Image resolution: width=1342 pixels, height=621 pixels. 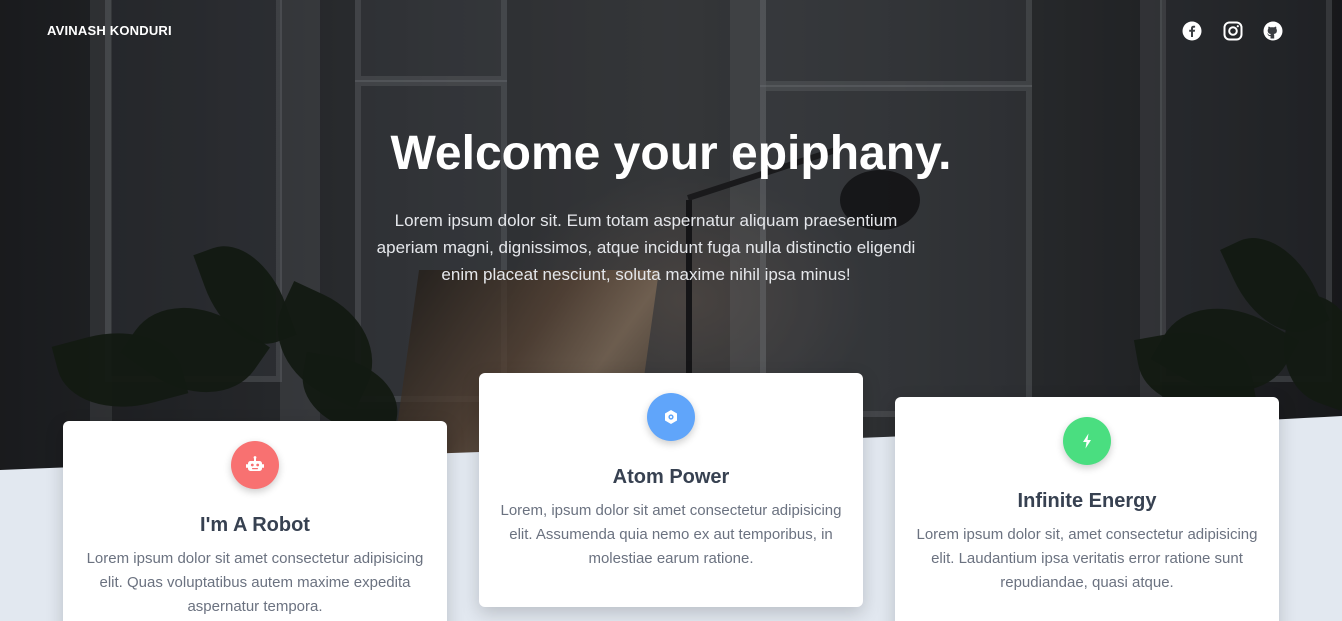 I want to click on instagram-icon, so click(x=1233, y=31).